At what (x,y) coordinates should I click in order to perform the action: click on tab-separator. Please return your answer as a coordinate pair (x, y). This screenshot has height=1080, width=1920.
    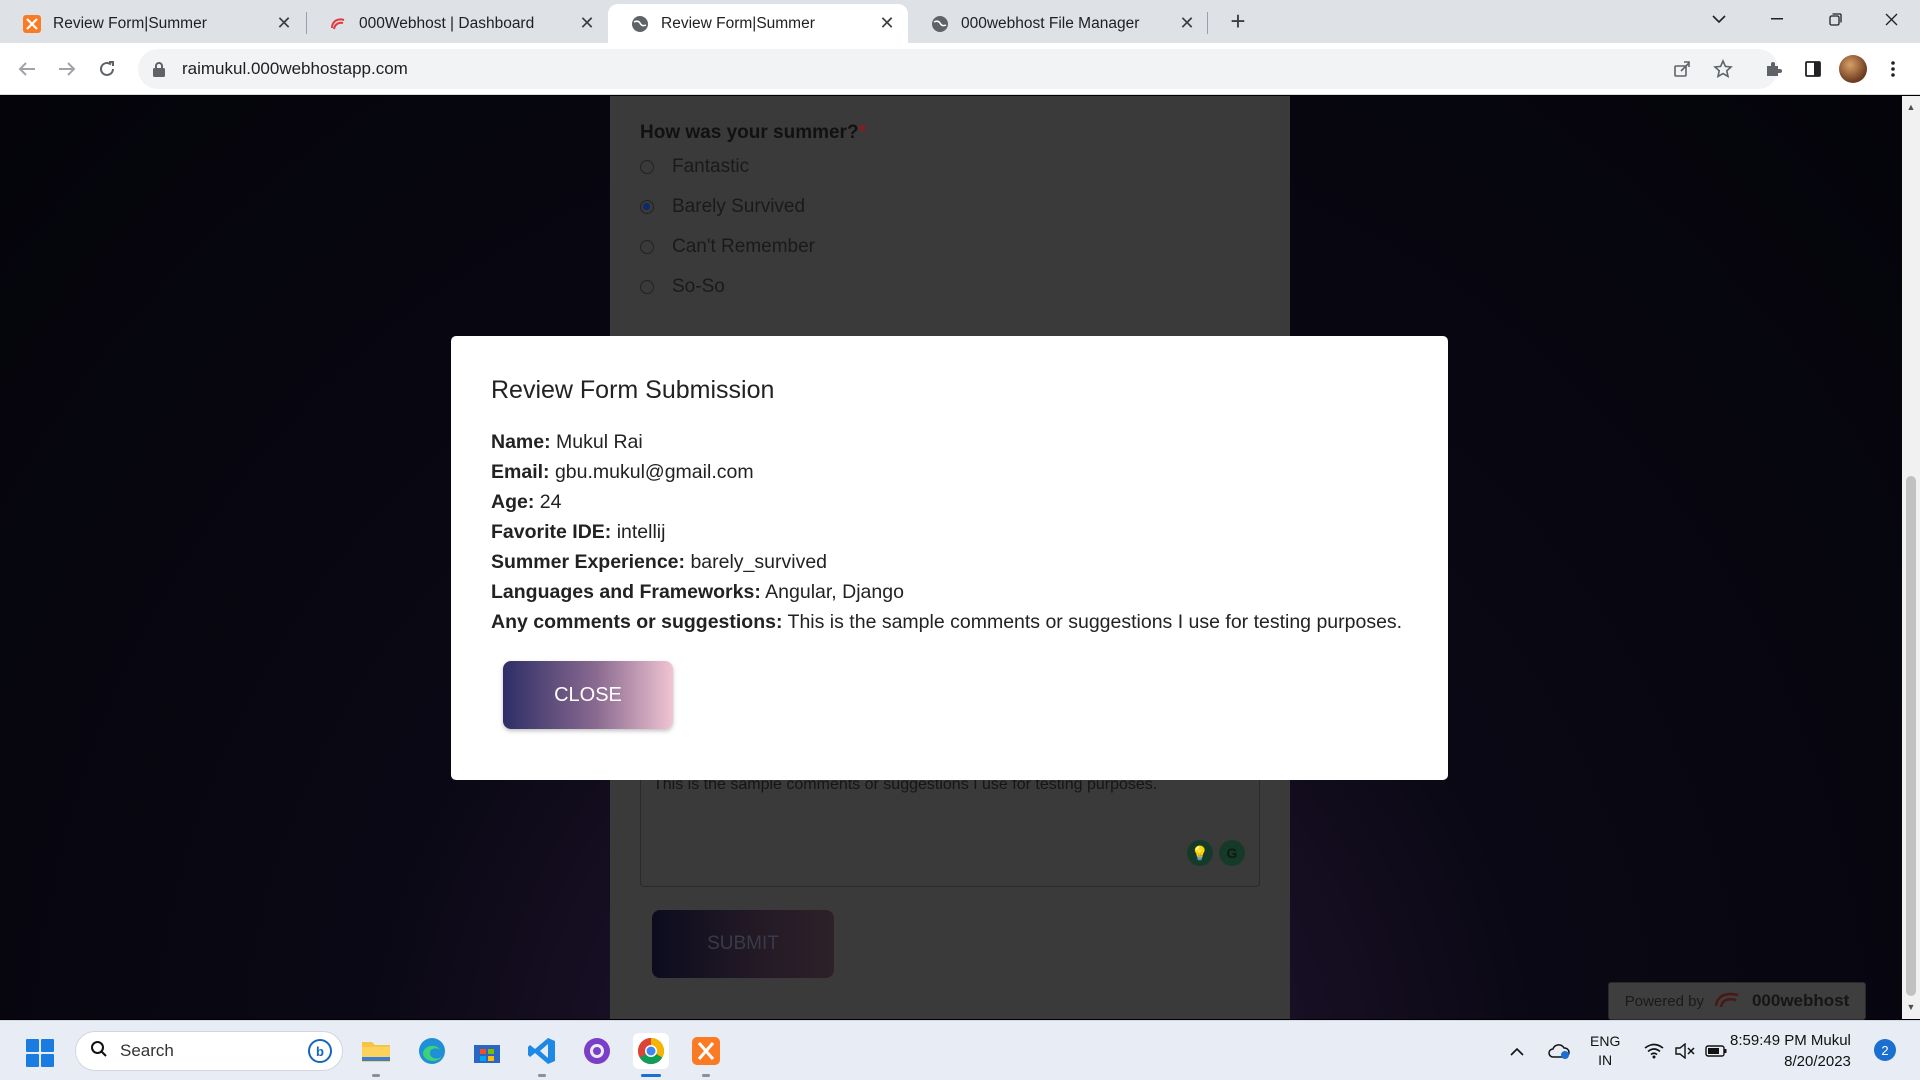
    Looking at the image, I should click on (1207, 23).